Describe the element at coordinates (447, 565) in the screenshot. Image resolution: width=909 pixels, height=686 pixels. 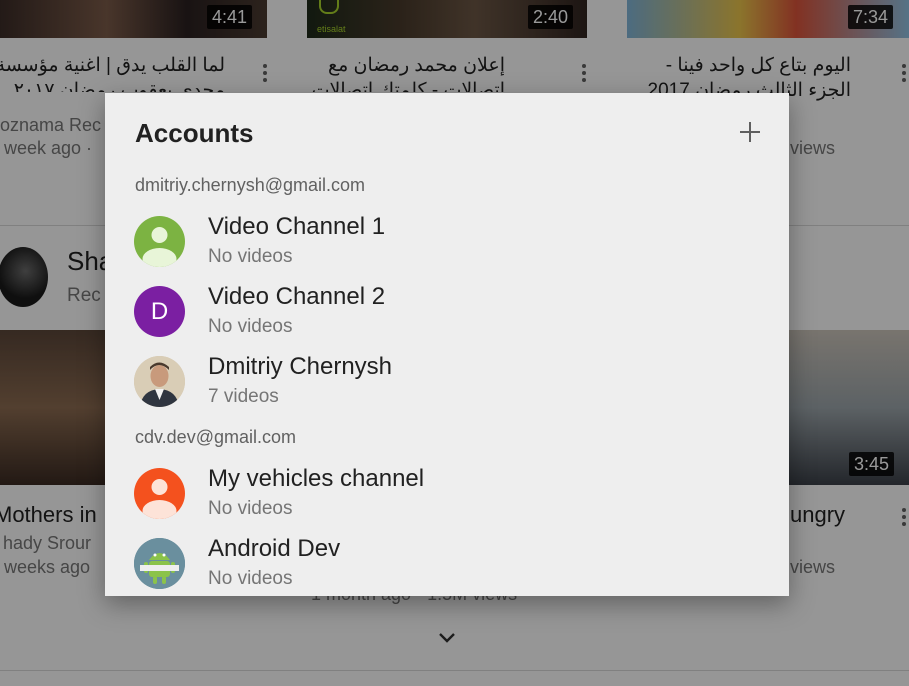
I see `account-item-android-dev: Android Dev No videos` at that location.